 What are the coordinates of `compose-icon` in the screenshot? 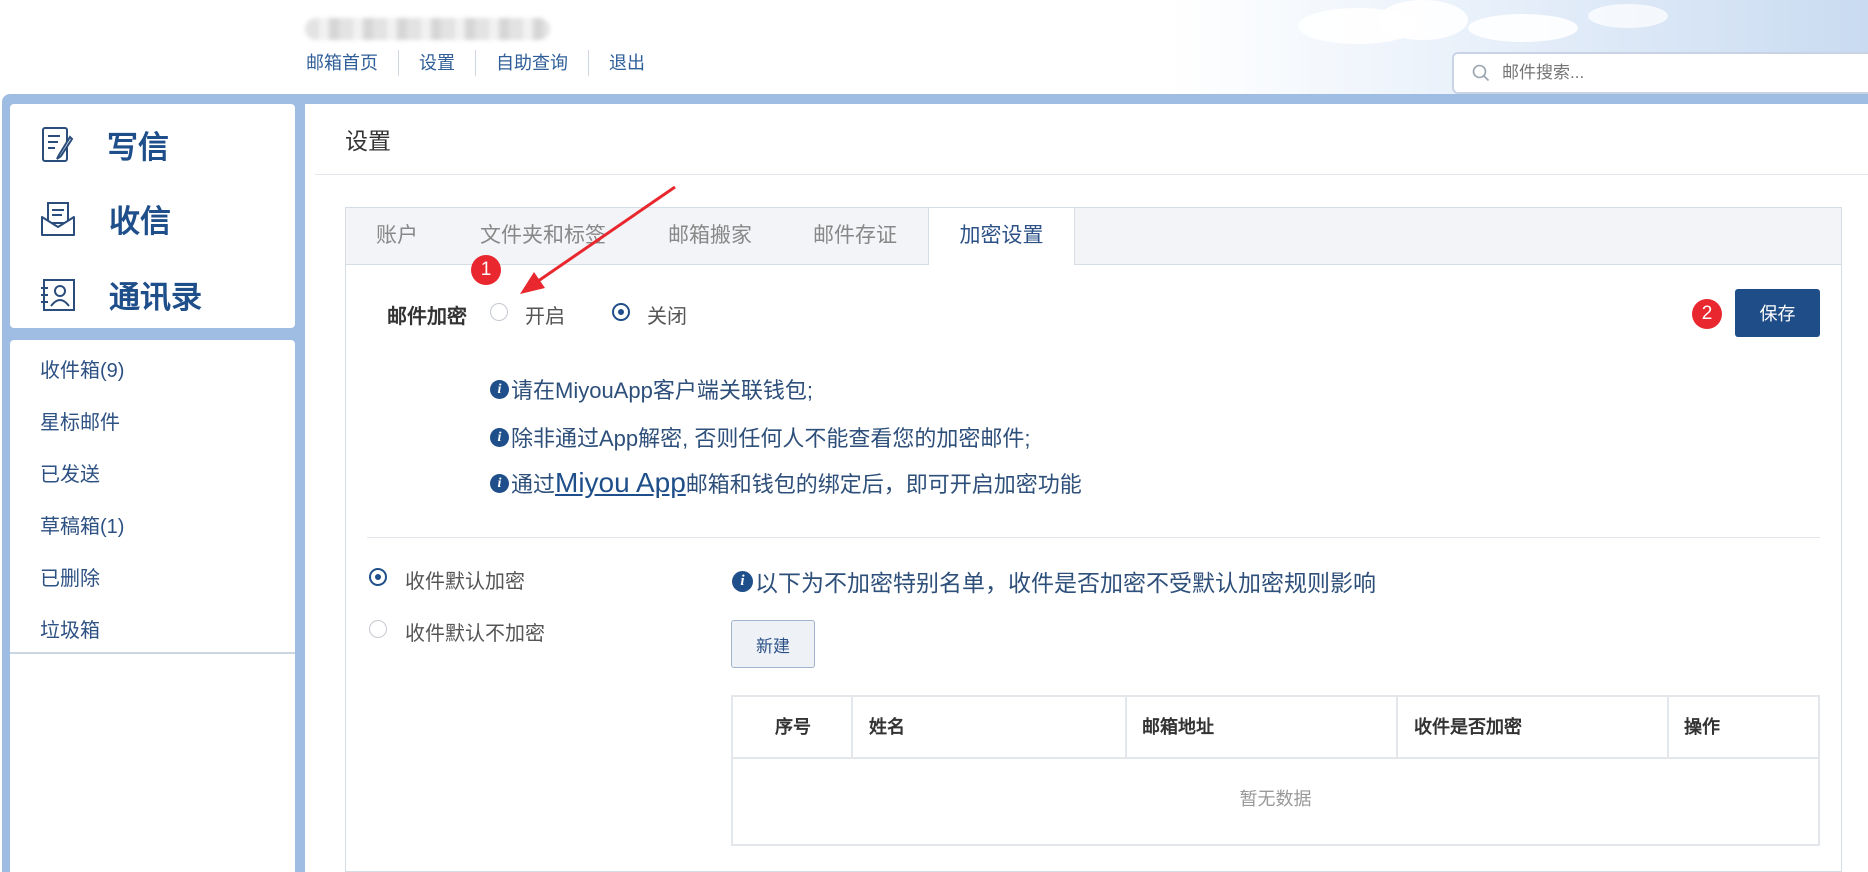 It's located at (58, 144).